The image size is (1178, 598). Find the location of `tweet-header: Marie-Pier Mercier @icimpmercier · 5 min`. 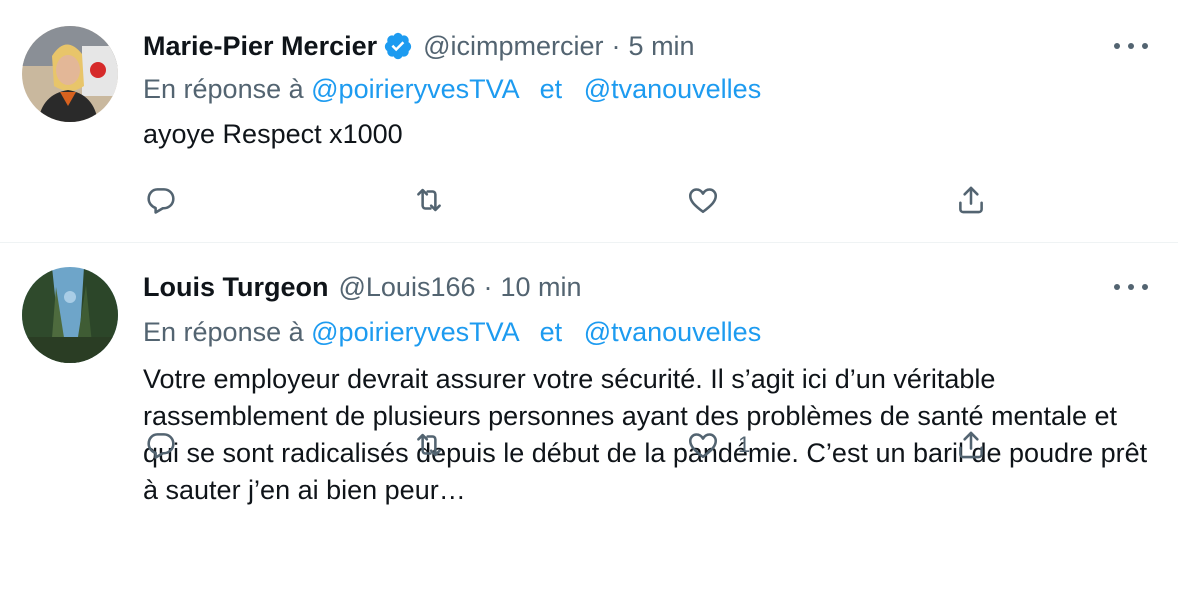

tweet-header: Marie-Pier Mercier @icimpmercier · 5 min is located at coordinates (419, 46).